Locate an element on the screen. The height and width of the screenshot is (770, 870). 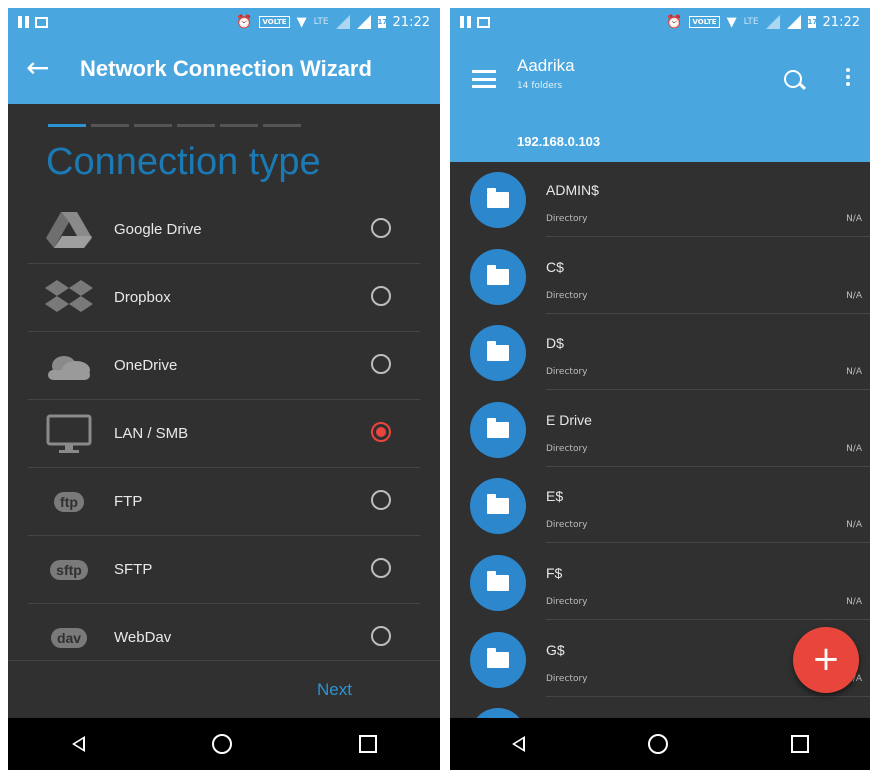
list-item: E$ Directory N/A is located at coordinates (660, 506).